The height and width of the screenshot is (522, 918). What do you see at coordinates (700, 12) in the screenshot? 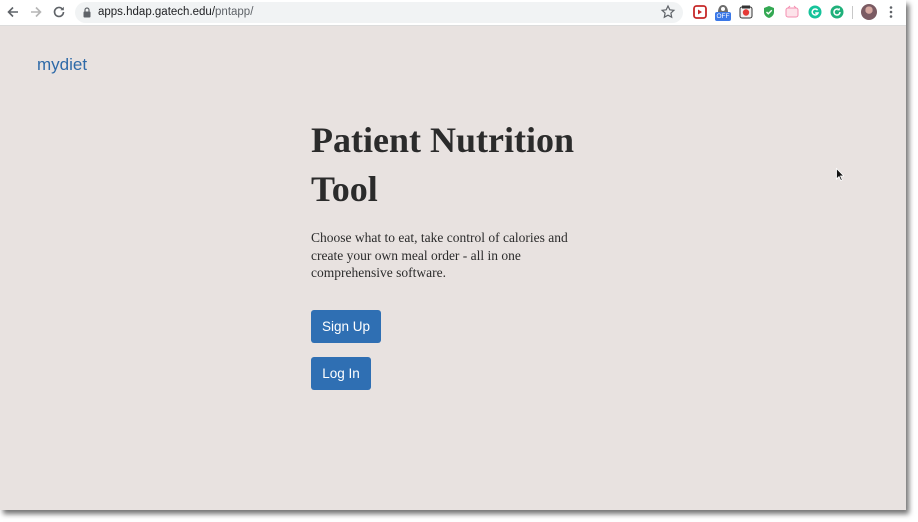
I see `red-extension-icon` at bounding box center [700, 12].